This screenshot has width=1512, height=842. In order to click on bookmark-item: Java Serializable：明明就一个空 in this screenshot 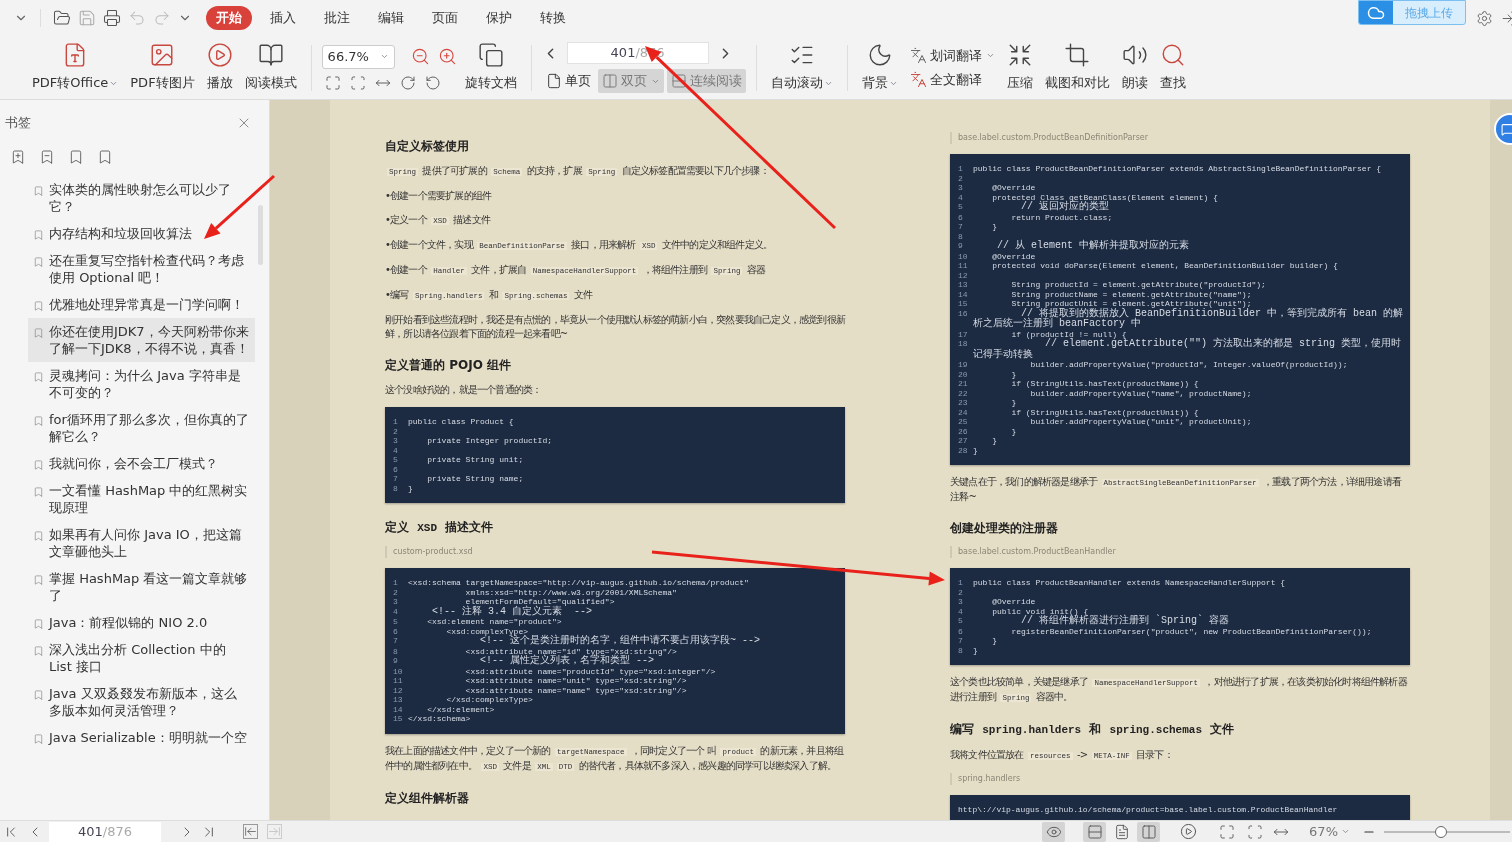, I will do `click(141, 737)`.